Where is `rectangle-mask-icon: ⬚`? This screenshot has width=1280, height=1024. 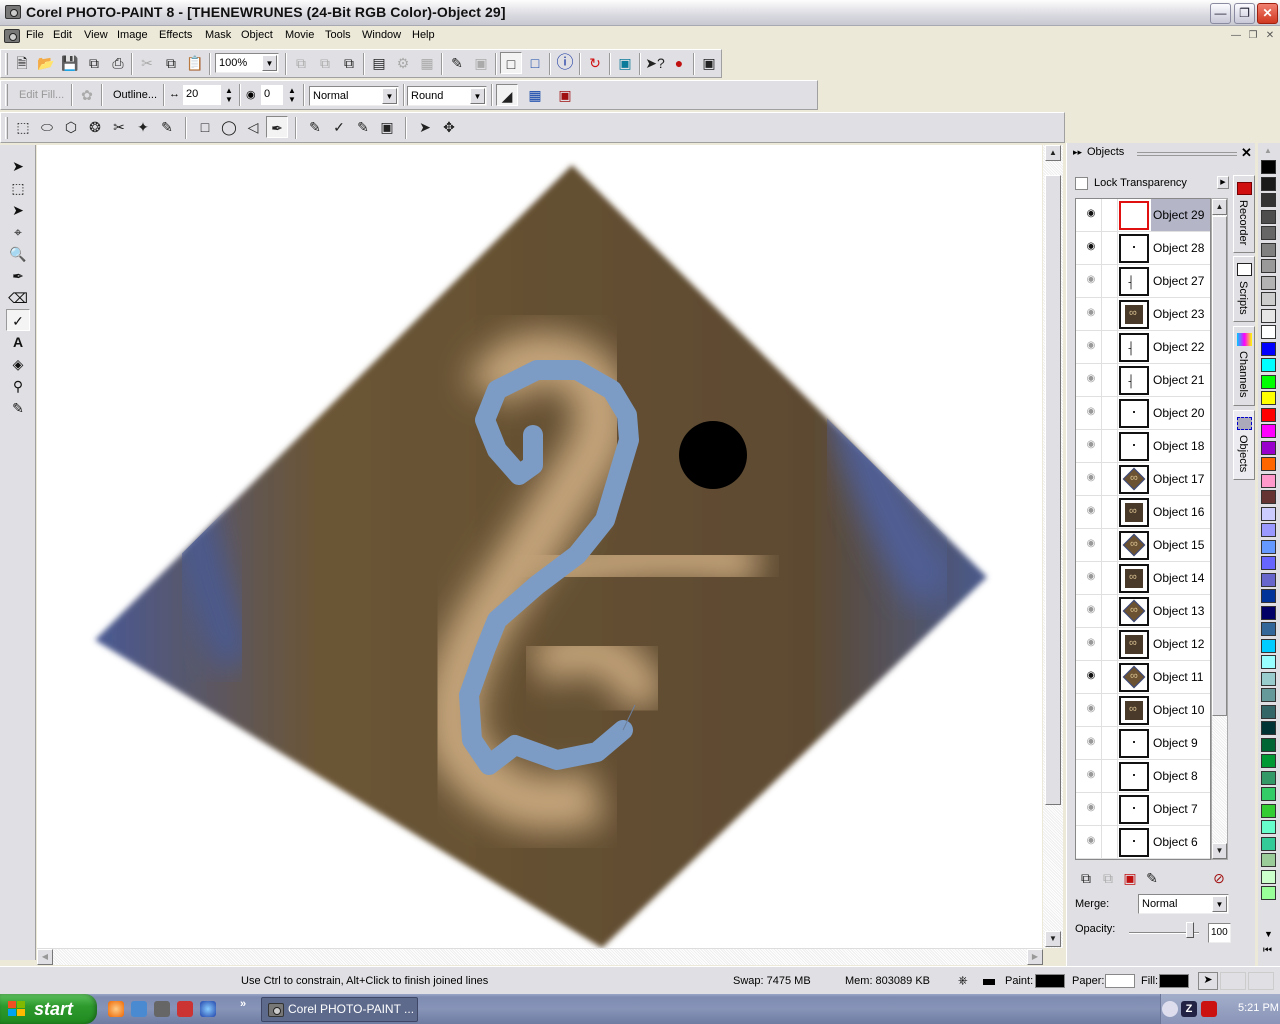 rectangle-mask-icon: ⬚ is located at coordinates (23, 127).